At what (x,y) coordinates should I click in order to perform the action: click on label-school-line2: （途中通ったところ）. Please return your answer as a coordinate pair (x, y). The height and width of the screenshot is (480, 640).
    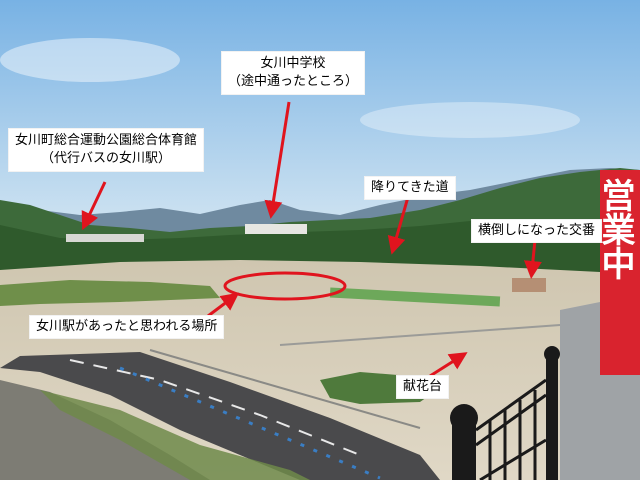
    Looking at the image, I should click on (293, 81).